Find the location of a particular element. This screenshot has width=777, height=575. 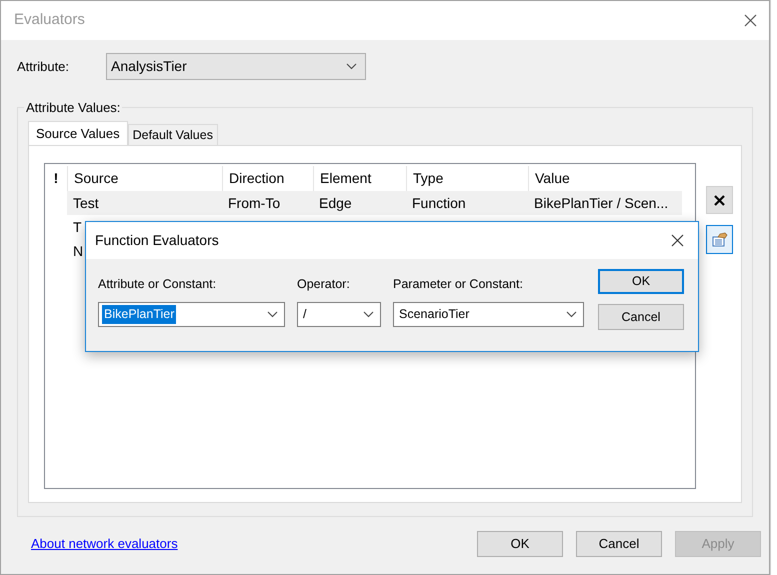

about-link: About network evaluators is located at coordinates (104, 544).